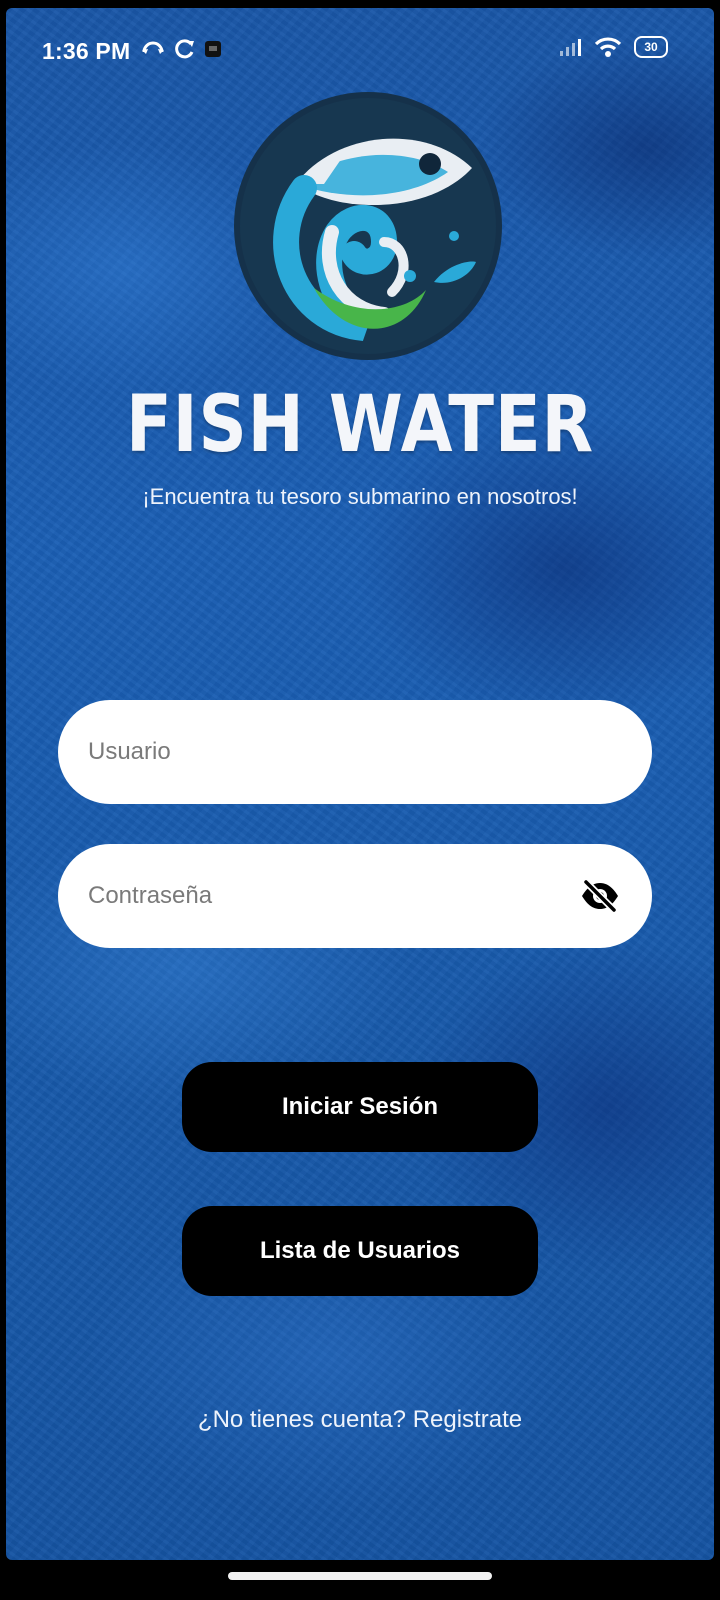  Describe the element at coordinates (184, 49) in the screenshot. I see `refresh-icon` at that location.